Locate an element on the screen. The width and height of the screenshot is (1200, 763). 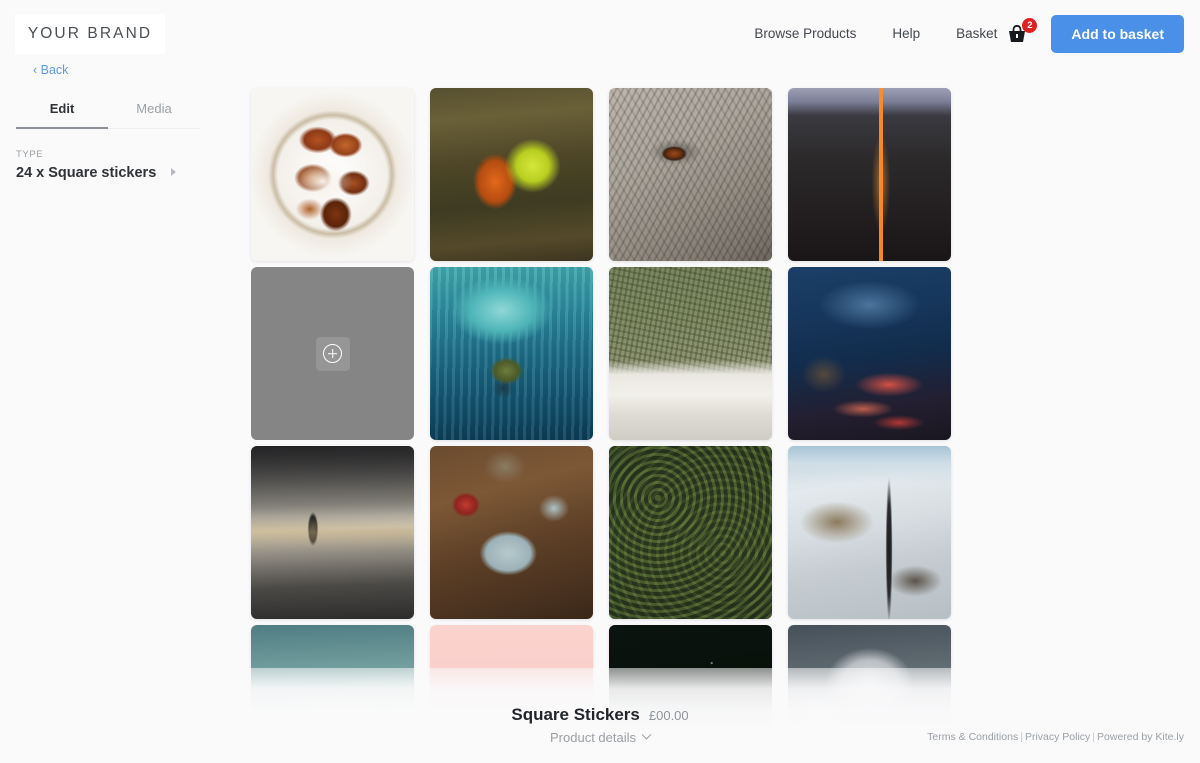
photo-tile-firefall is located at coordinates (869, 174).